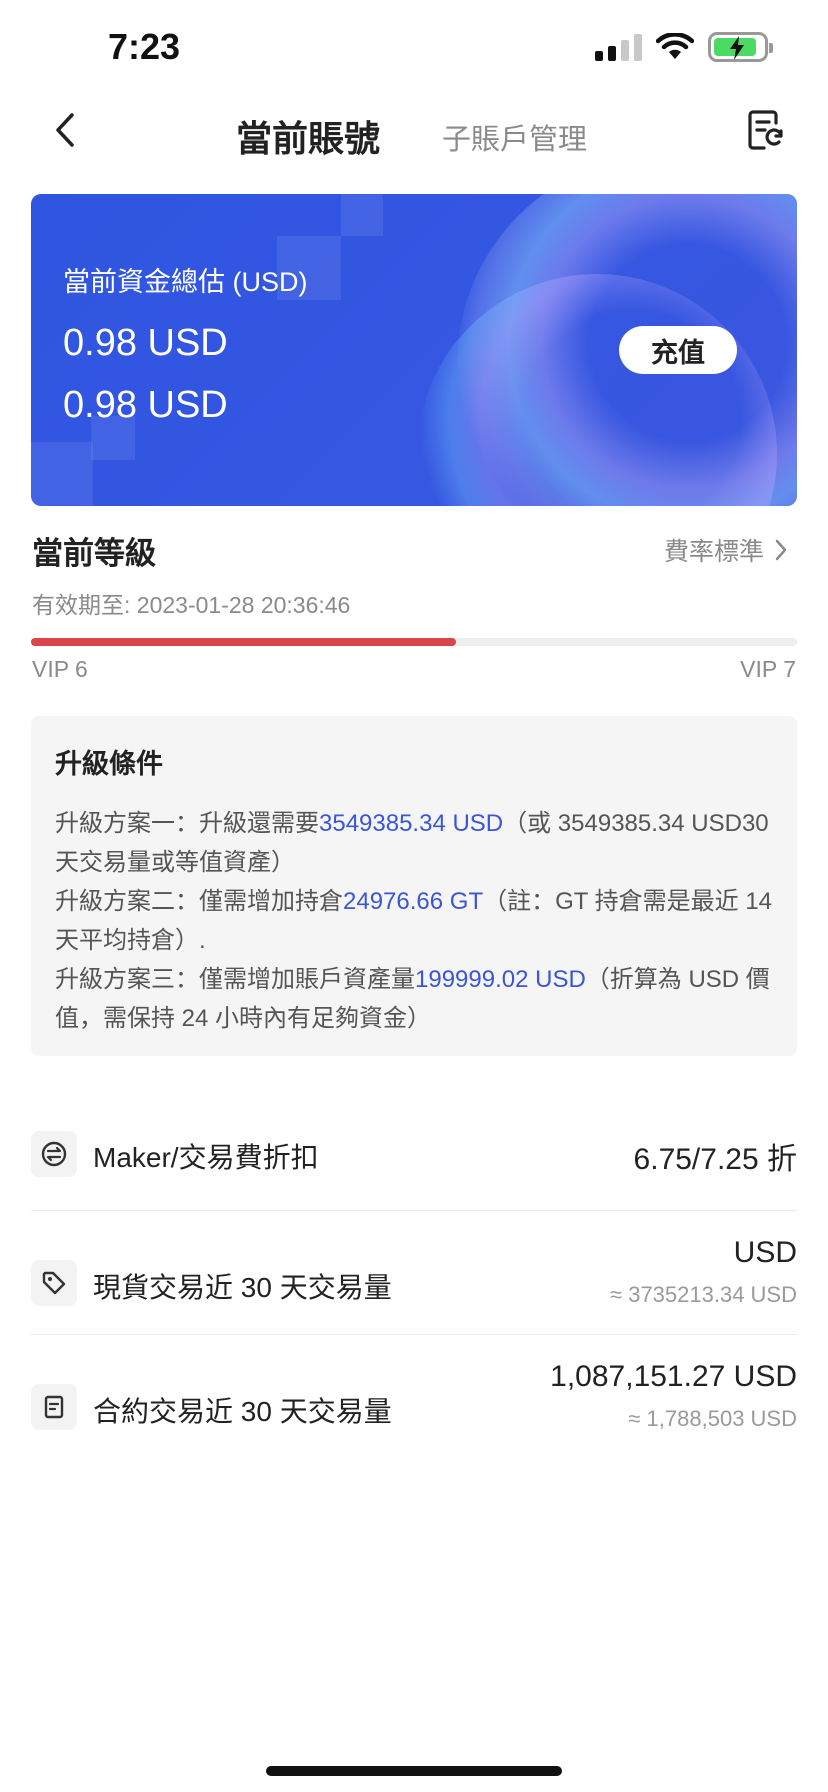 This screenshot has width=828, height=1792. What do you see at coordinates (500, 979) in the screenshot?
I see `plan-3-amount: 199999.02 USD` at bounding box center [500, 979].